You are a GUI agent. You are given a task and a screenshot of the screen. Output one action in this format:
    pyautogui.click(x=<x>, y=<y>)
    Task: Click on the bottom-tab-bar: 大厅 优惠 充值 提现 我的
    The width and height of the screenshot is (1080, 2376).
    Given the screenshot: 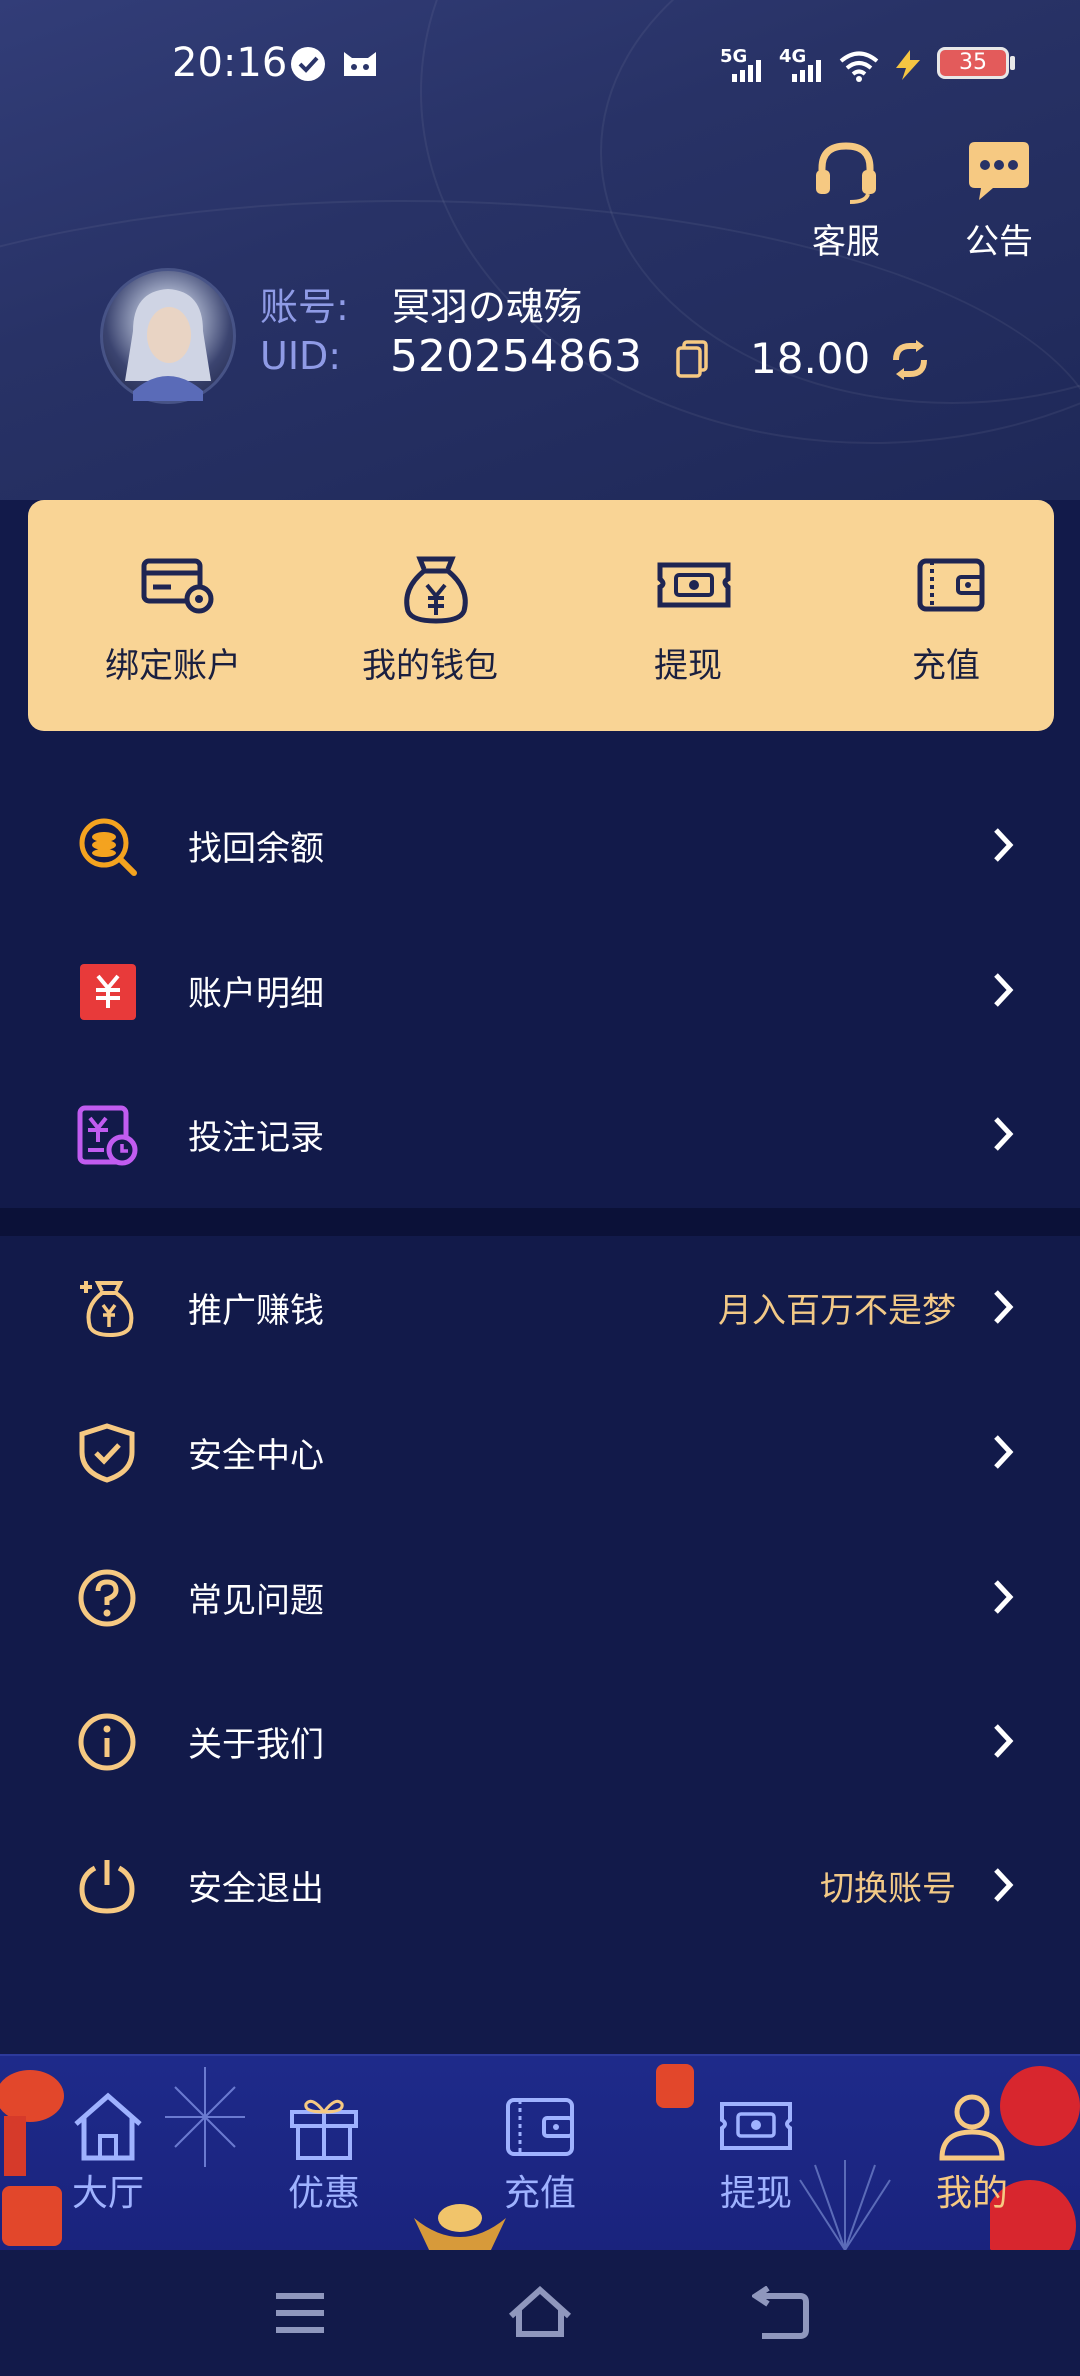 What is the action you would take?
    pyautogui.click(x=540, y=2153)
    